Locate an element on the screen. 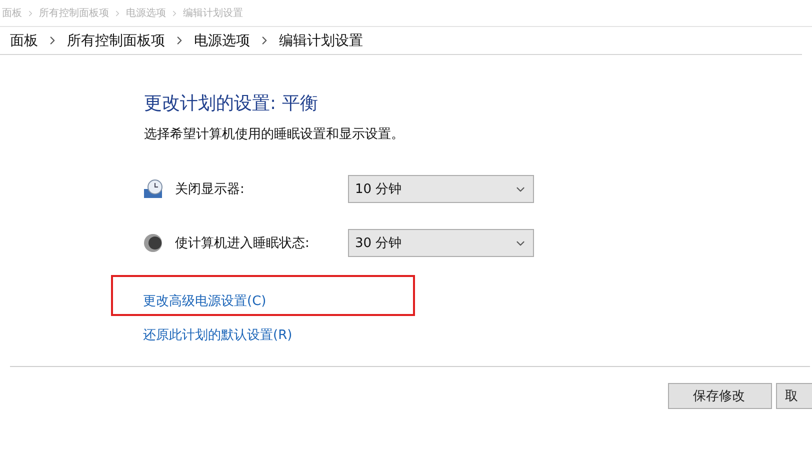 This screenshot has width=812, height=450. save-button: 保存修改 is located at coordinates (720, 396).